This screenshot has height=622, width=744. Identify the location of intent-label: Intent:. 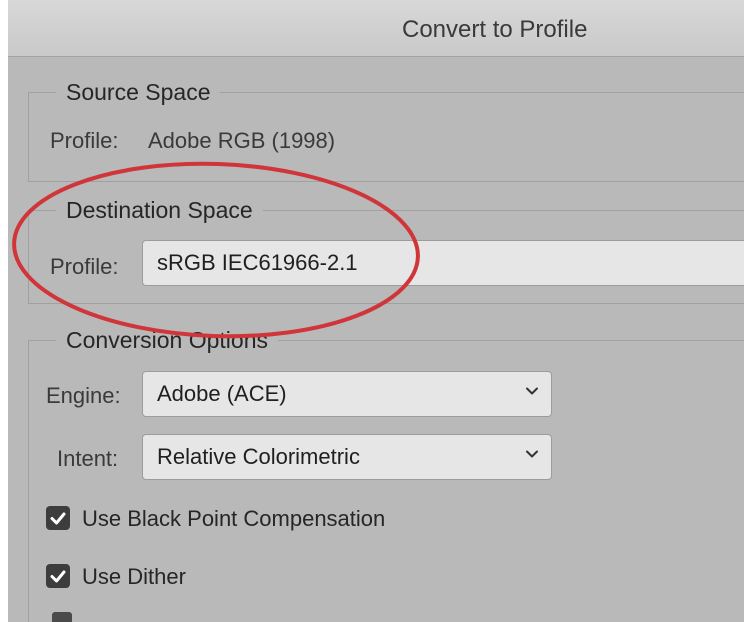
(88, 458).